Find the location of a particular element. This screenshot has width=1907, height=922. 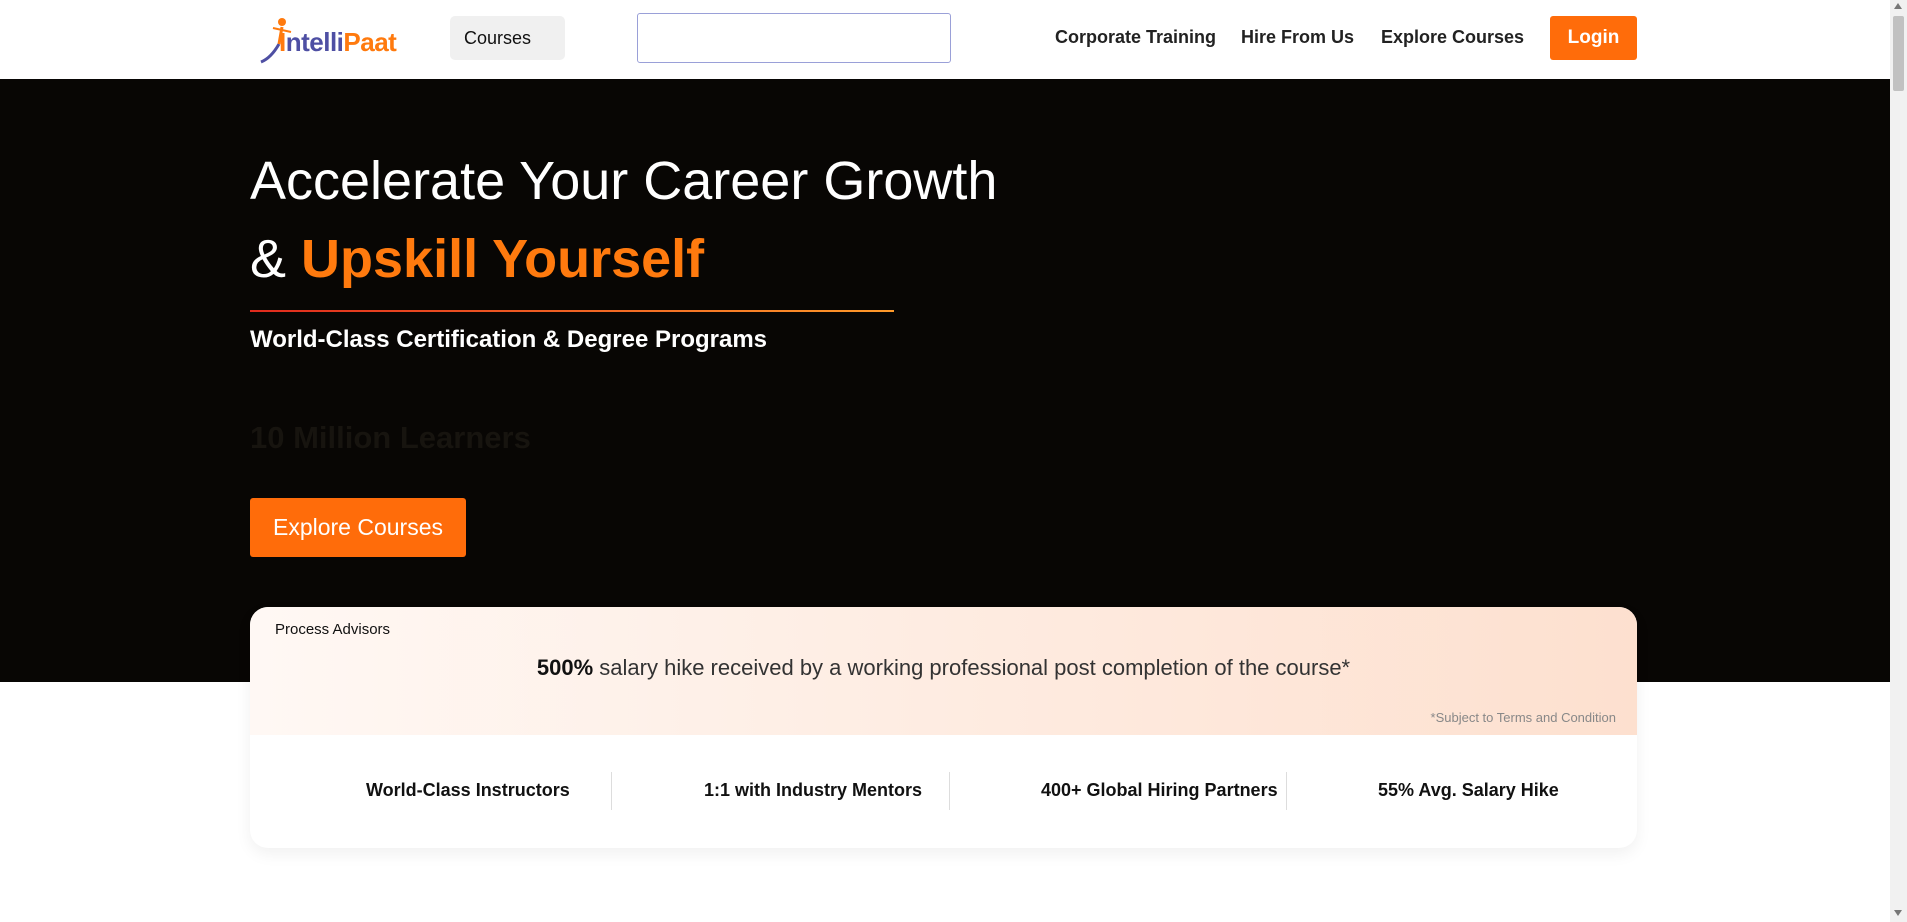

nav-corporate-training: Corporate Training is located at coordinates (1135, 37).